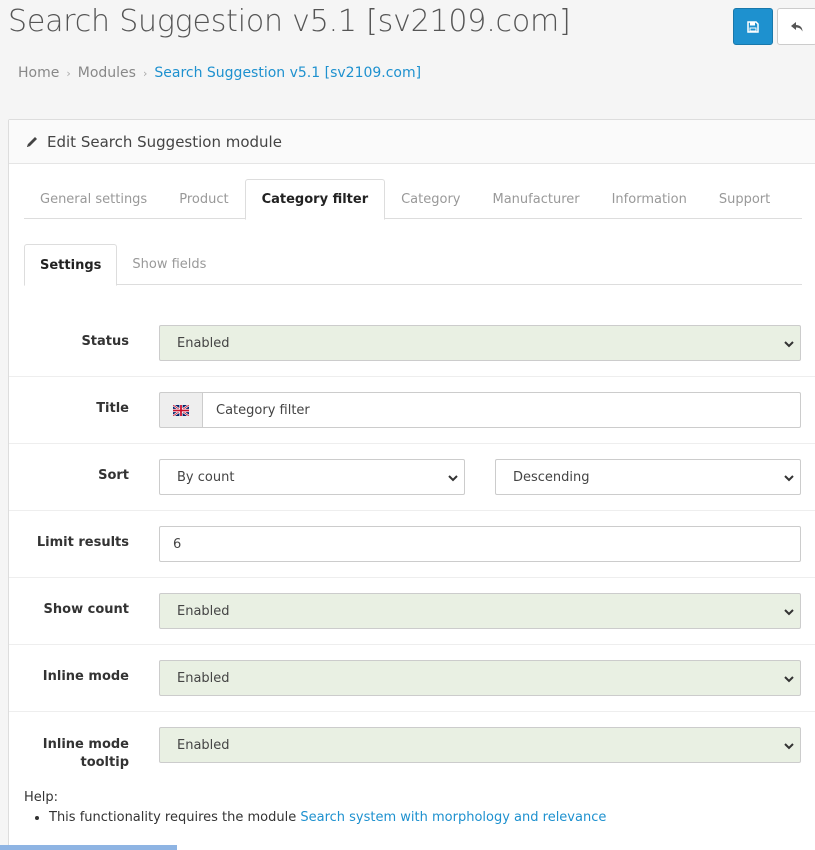 The width and height of the screenshot is (815, 850). Describe the element at coordinates (480, 544) in the screenshot. I see `limit-input: 6` at that location.